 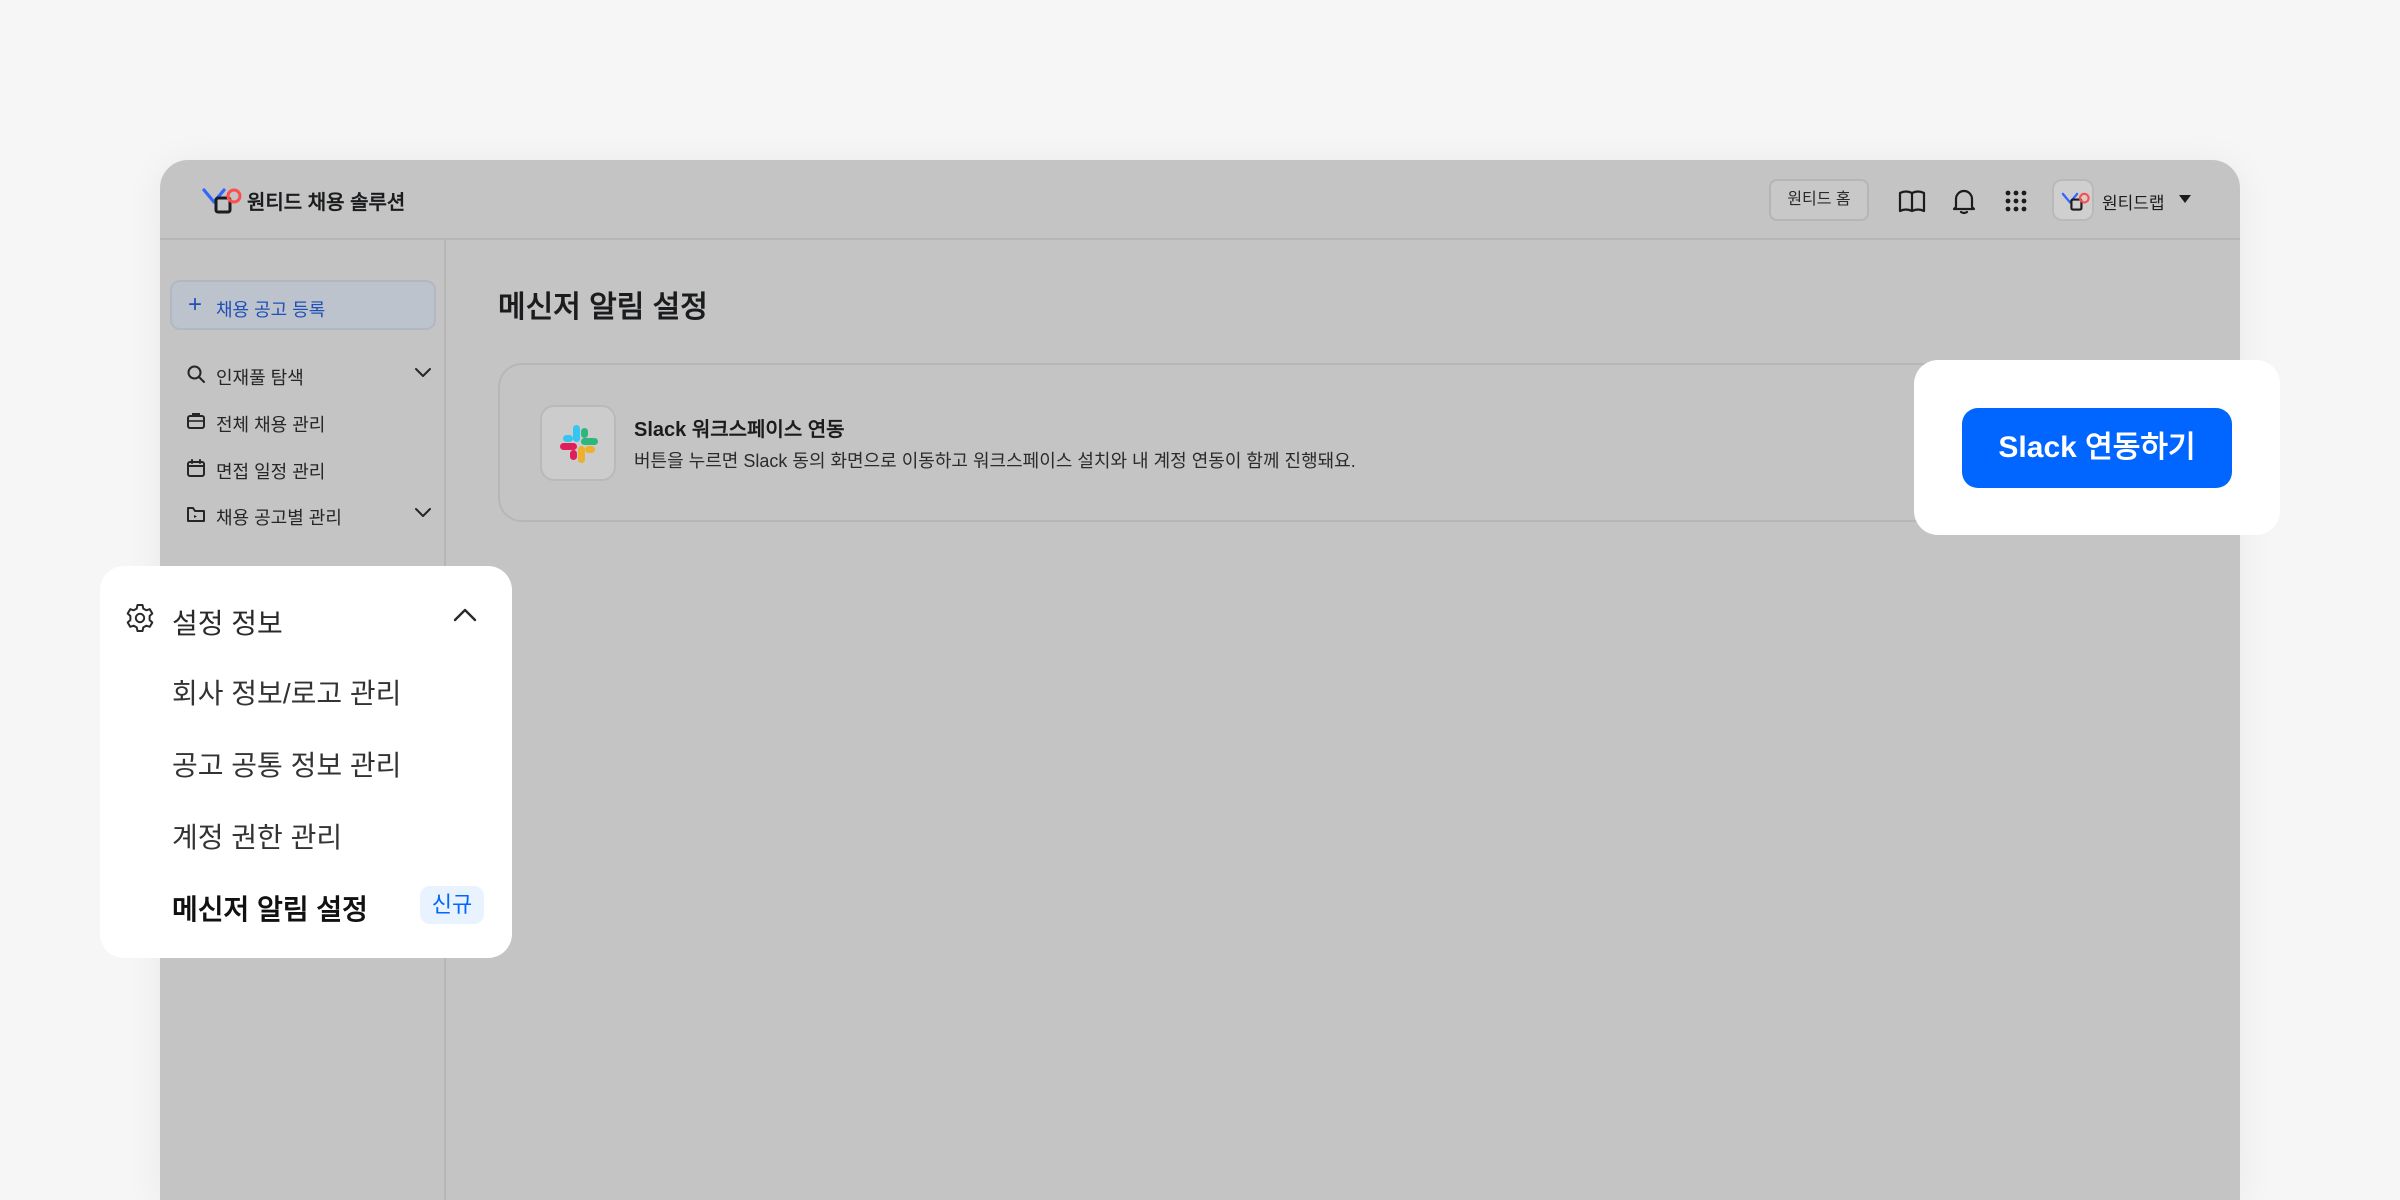 What do you see at coordinates (452, 905) in the screenshot?
I see `new-badge: 신규` at bounding box center [452, 905].